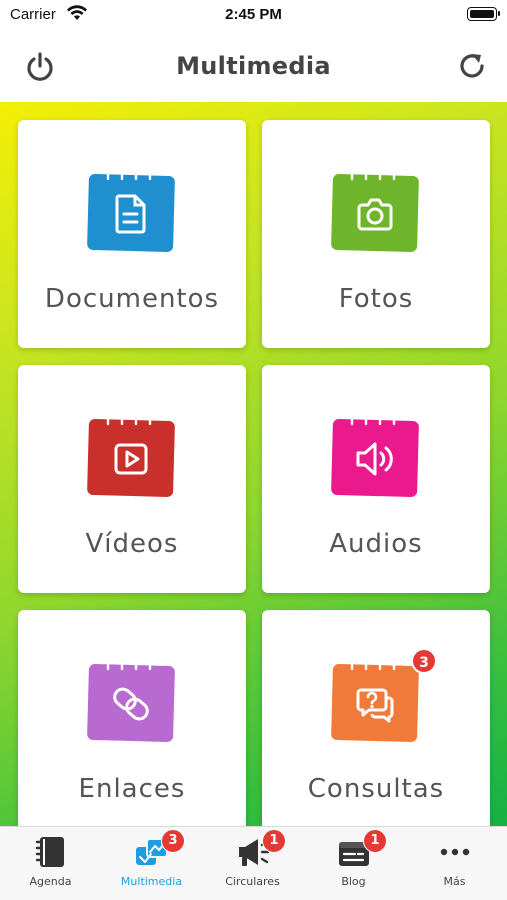 The height and width of the screenshot is (900, 507). I want to click on tab-label: Circulares, so click(252, 881).